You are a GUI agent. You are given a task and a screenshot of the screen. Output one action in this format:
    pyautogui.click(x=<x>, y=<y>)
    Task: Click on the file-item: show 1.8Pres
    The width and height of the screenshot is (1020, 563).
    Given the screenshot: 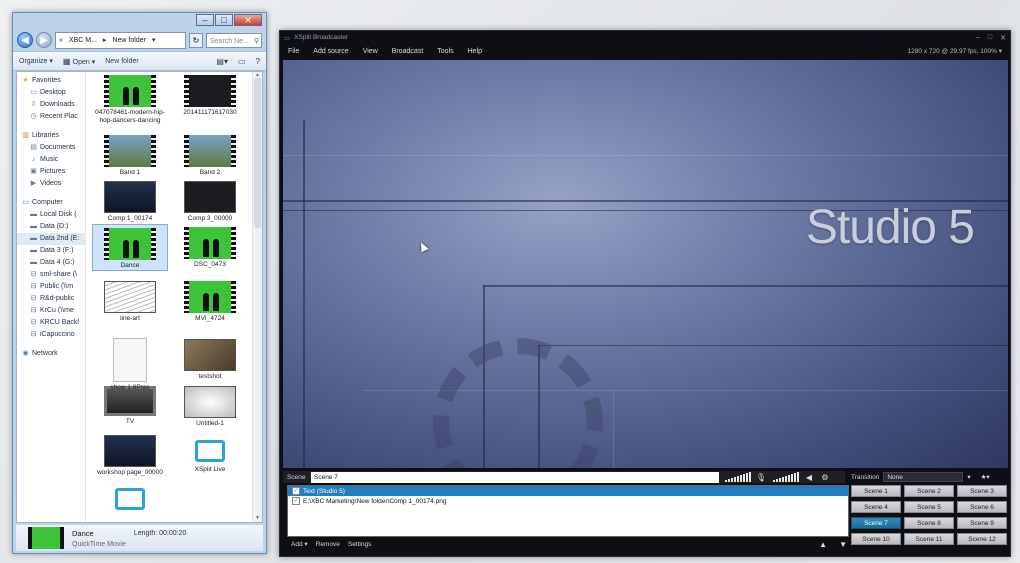 What is the action you would take?
    pyautogui.click(x=130, y=364)
    